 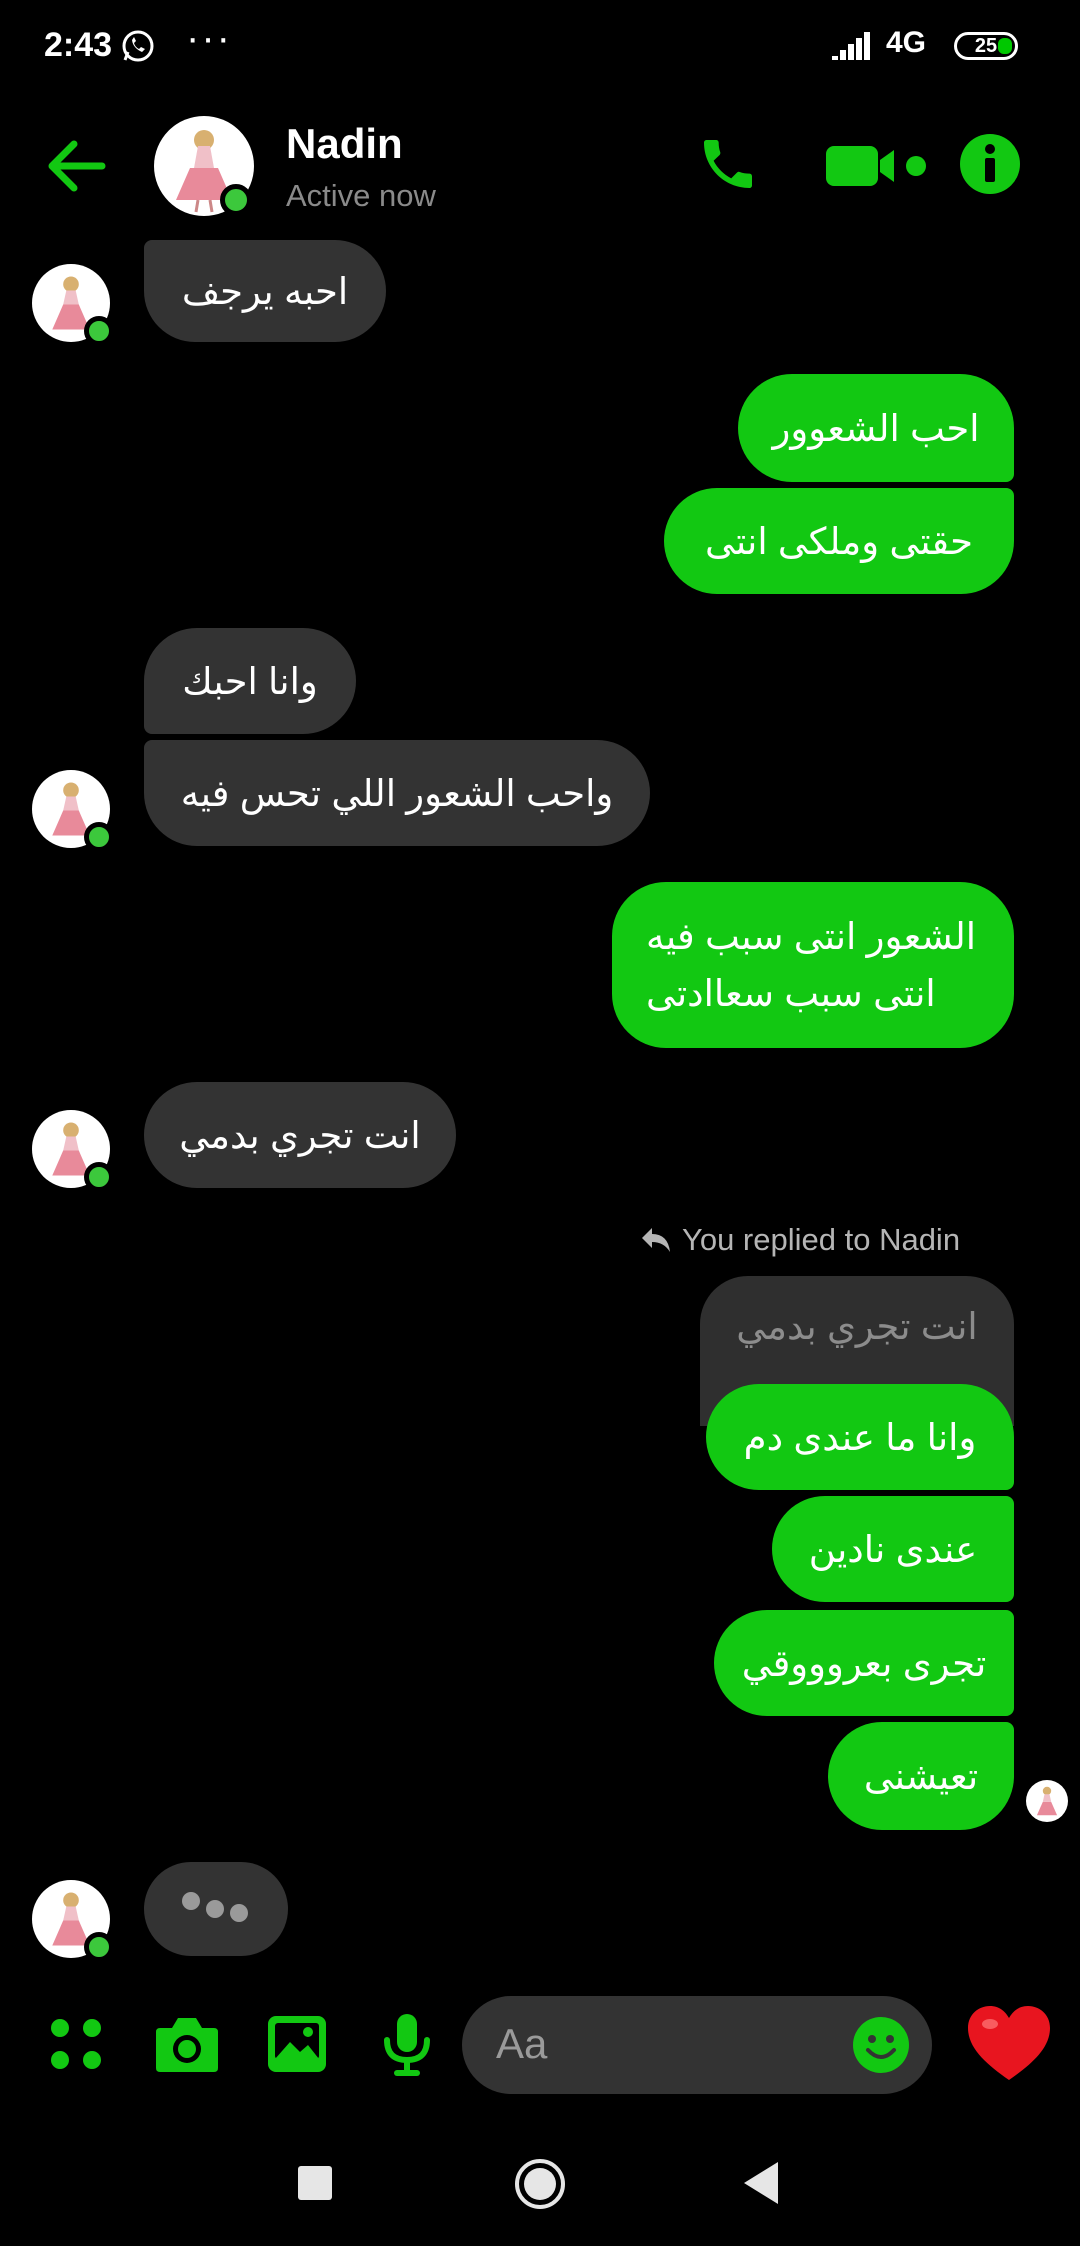 I want to click on seen-indicator-avatar, so click(x=1047, y=1801).